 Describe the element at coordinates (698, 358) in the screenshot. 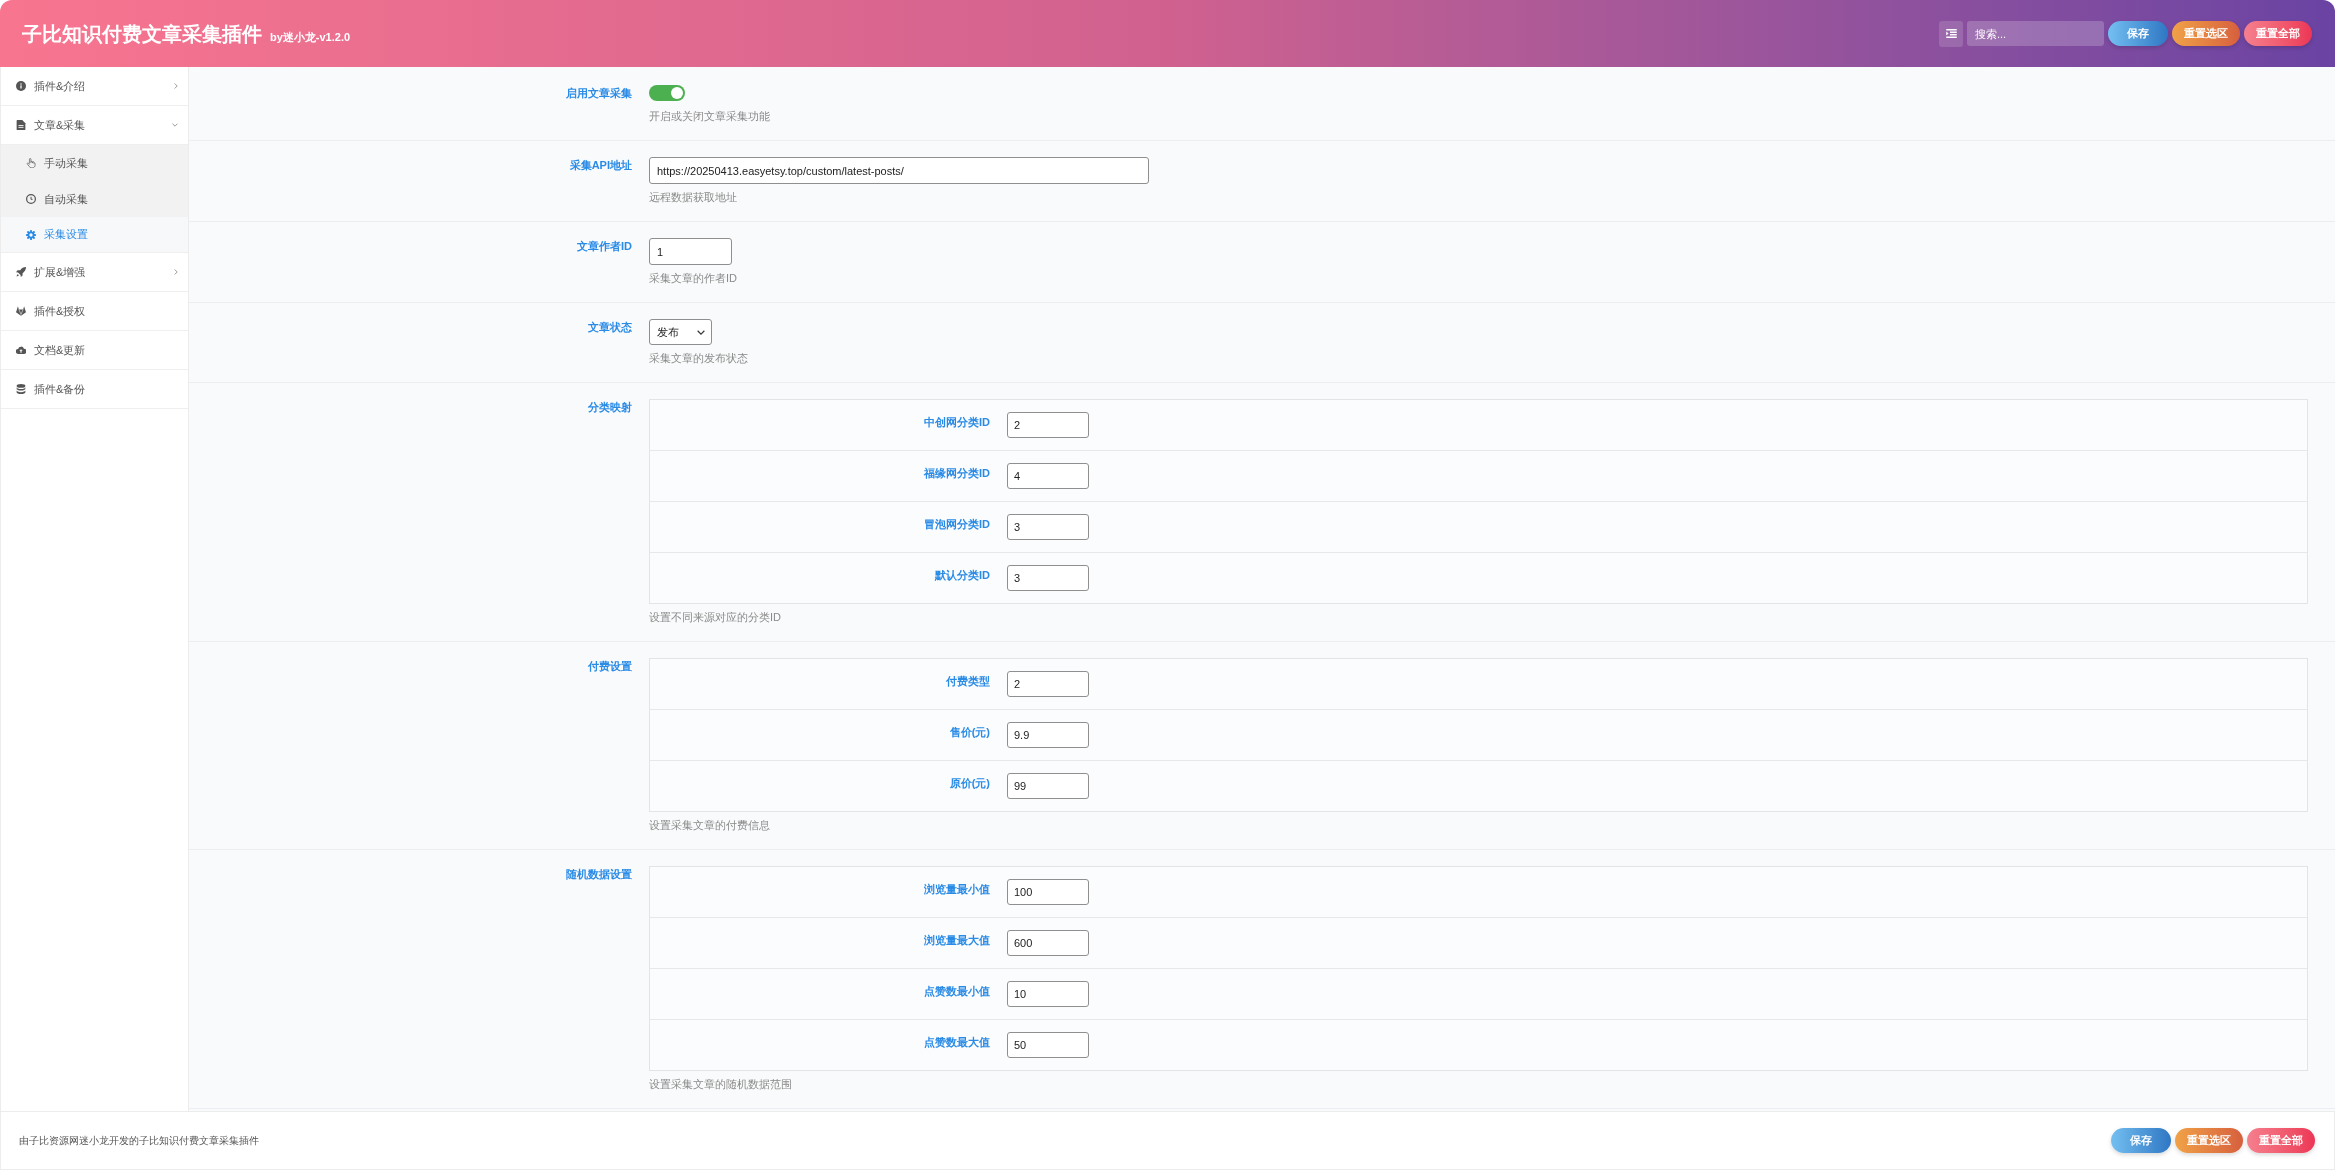

I see `field-description: 采集文章的发布状态` at that location.